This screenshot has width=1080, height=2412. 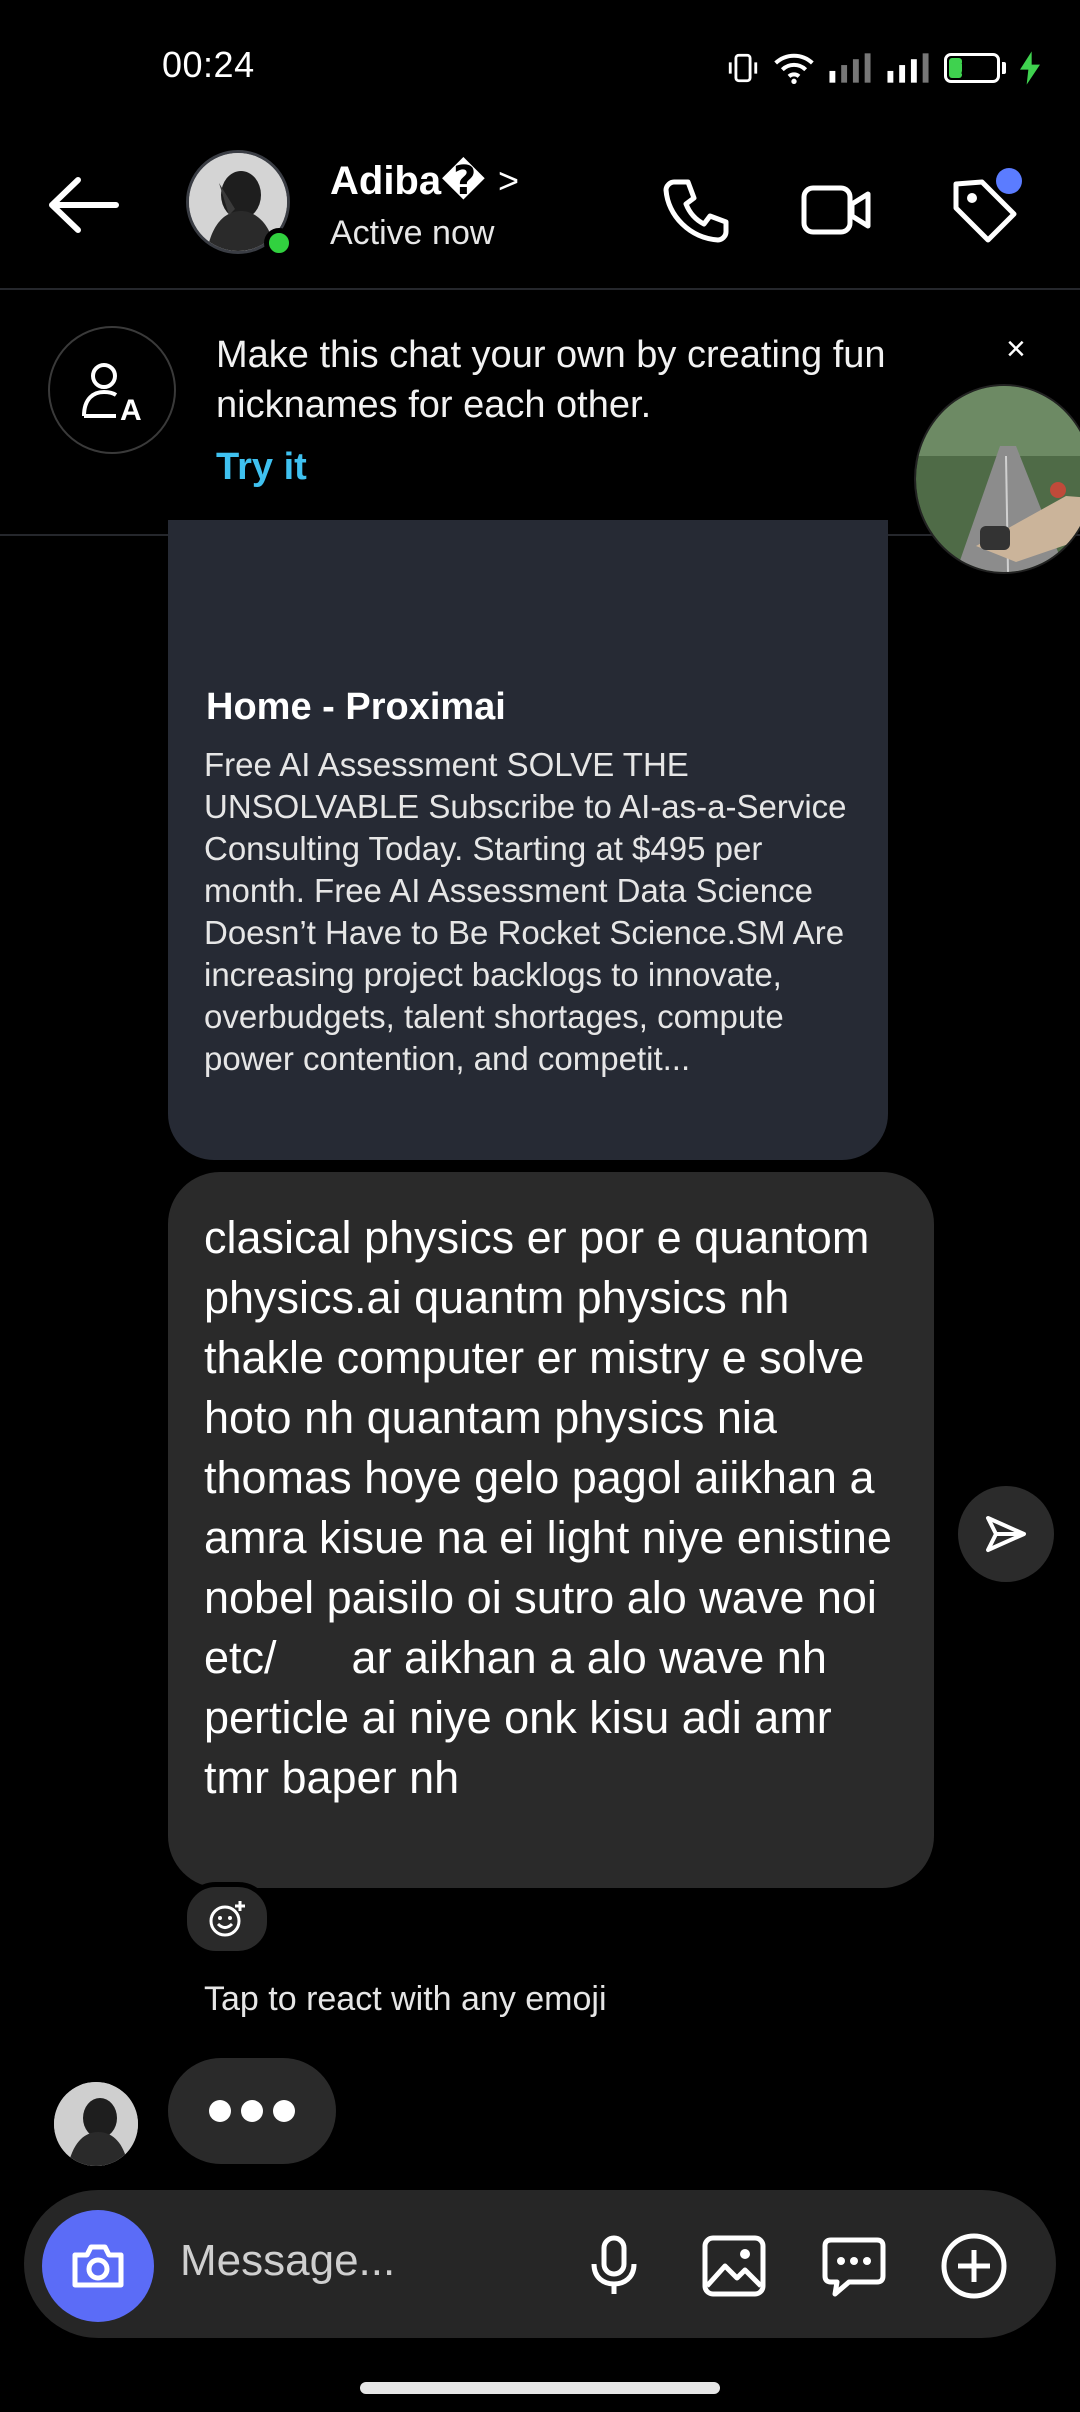 What do you see at coordinates (112, 390) in the screenshot?
I see `nickname-icon: A` at bounding box center [112, 390].